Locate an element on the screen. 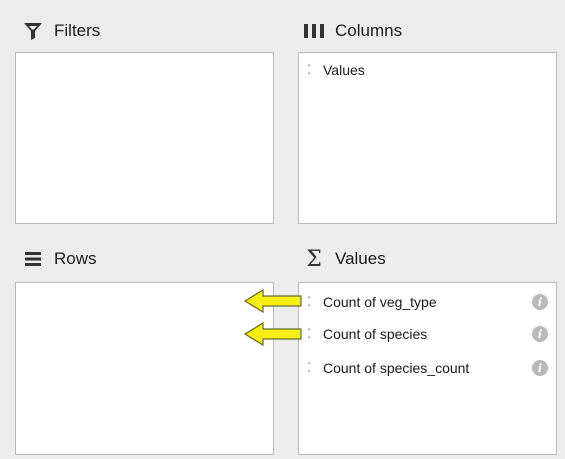 This screenshot has height=459, width=565. values-field-count-veg-type: ⁚ Count of veg_type i is located at coordinates (427, 302).